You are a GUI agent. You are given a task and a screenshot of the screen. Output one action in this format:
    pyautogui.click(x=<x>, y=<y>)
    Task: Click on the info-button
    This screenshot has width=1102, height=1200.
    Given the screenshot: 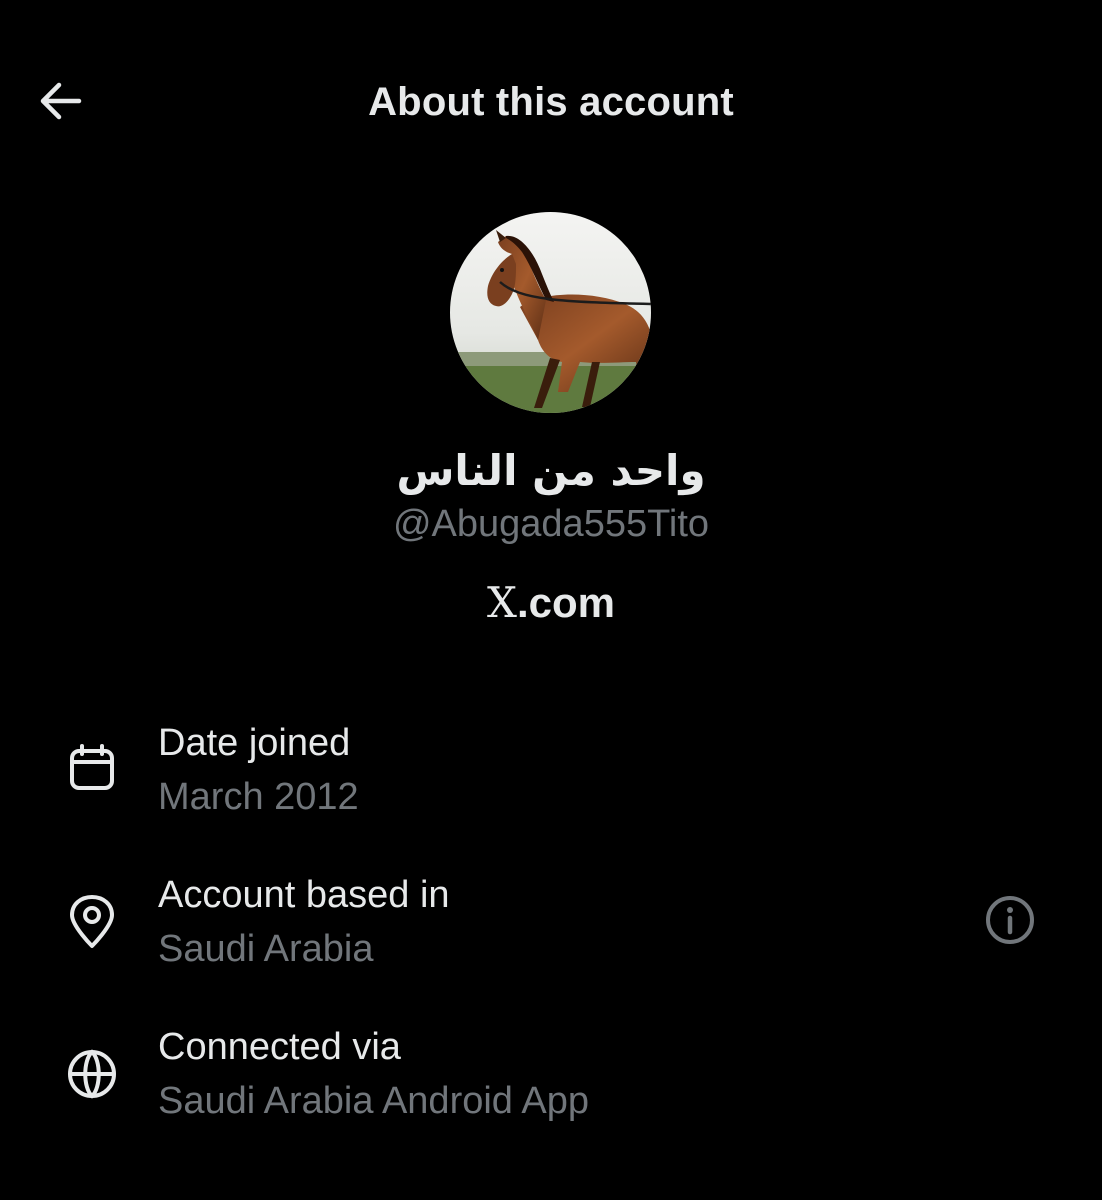 What is the action you would take?
    pyautogui.click(x=1010, y=922)
    